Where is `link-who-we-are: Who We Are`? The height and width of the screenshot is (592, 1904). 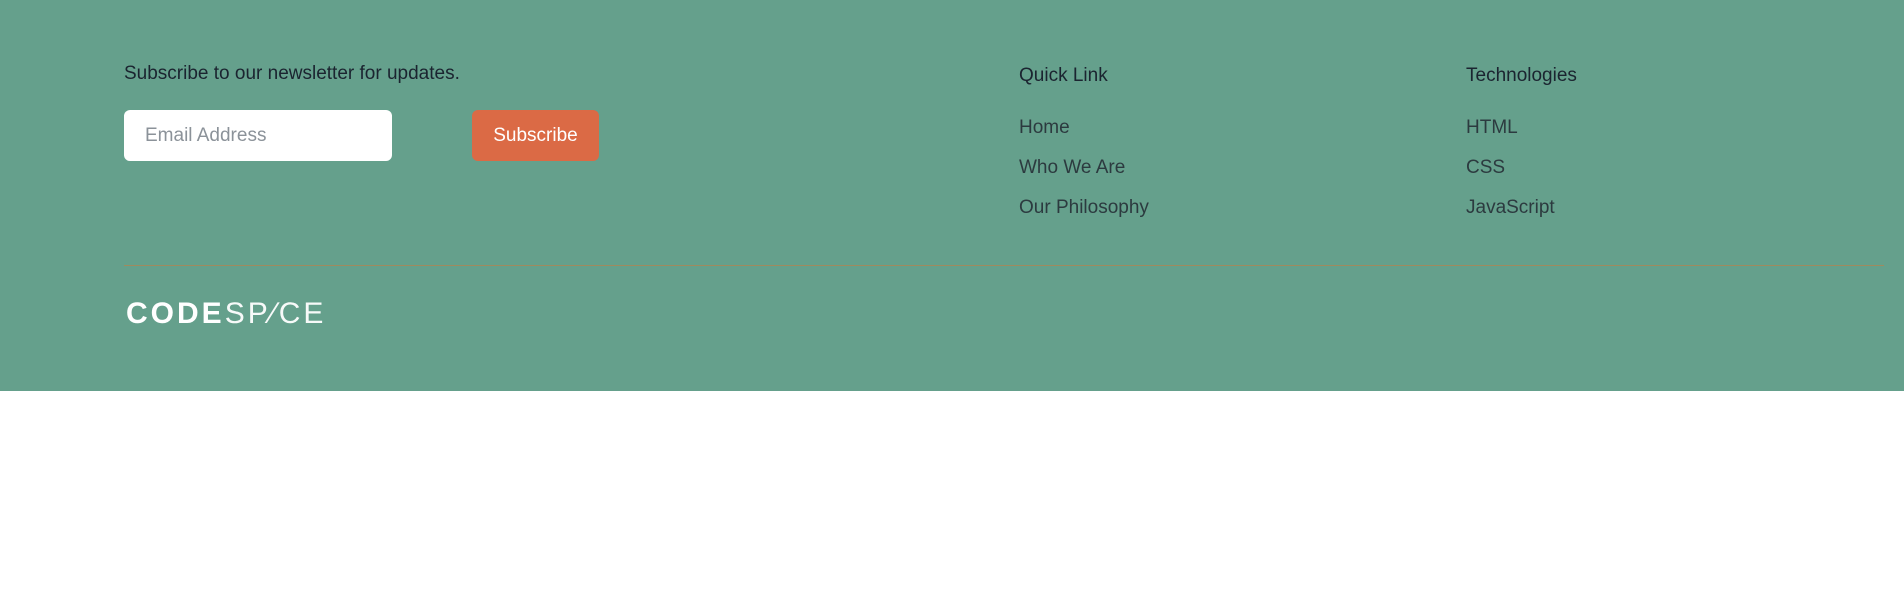 link-who-we-are: Who We Are is located at coordinates (1084, 168).